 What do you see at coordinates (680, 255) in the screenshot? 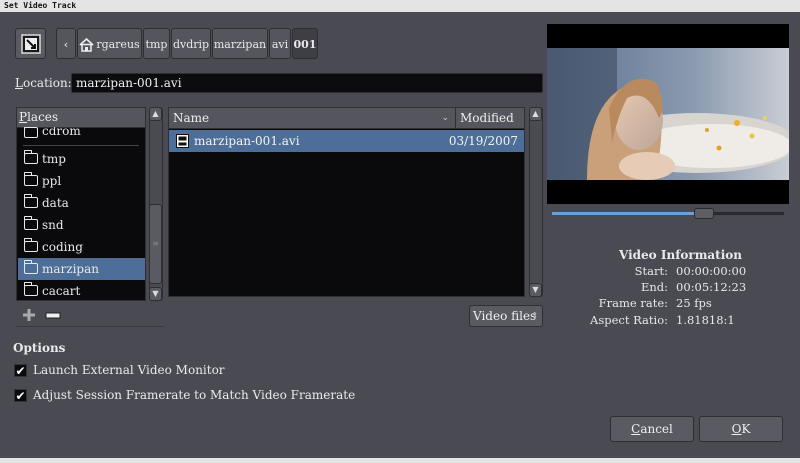
I see `video-info-title: Video Information` at bounding box center [680, 255].